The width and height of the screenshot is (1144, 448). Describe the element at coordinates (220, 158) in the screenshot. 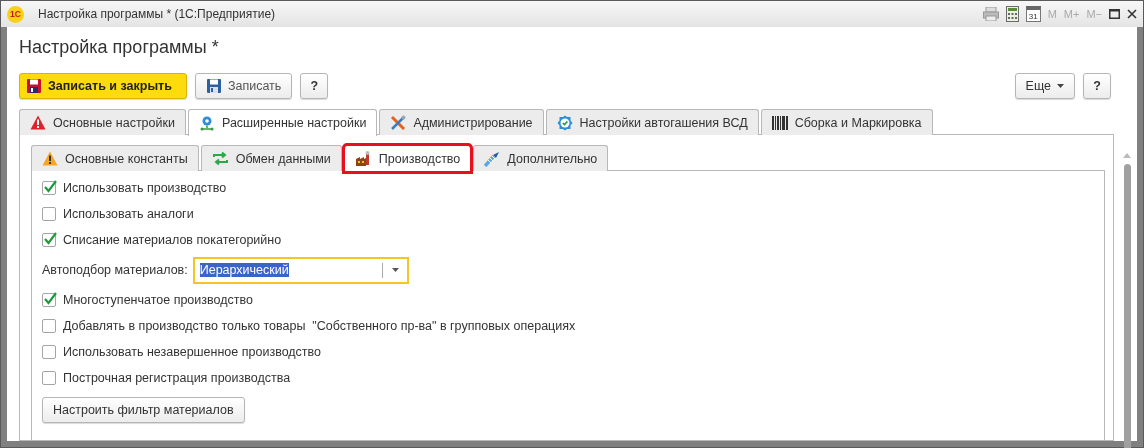

I see `exchange-arrows-icon` at that location.